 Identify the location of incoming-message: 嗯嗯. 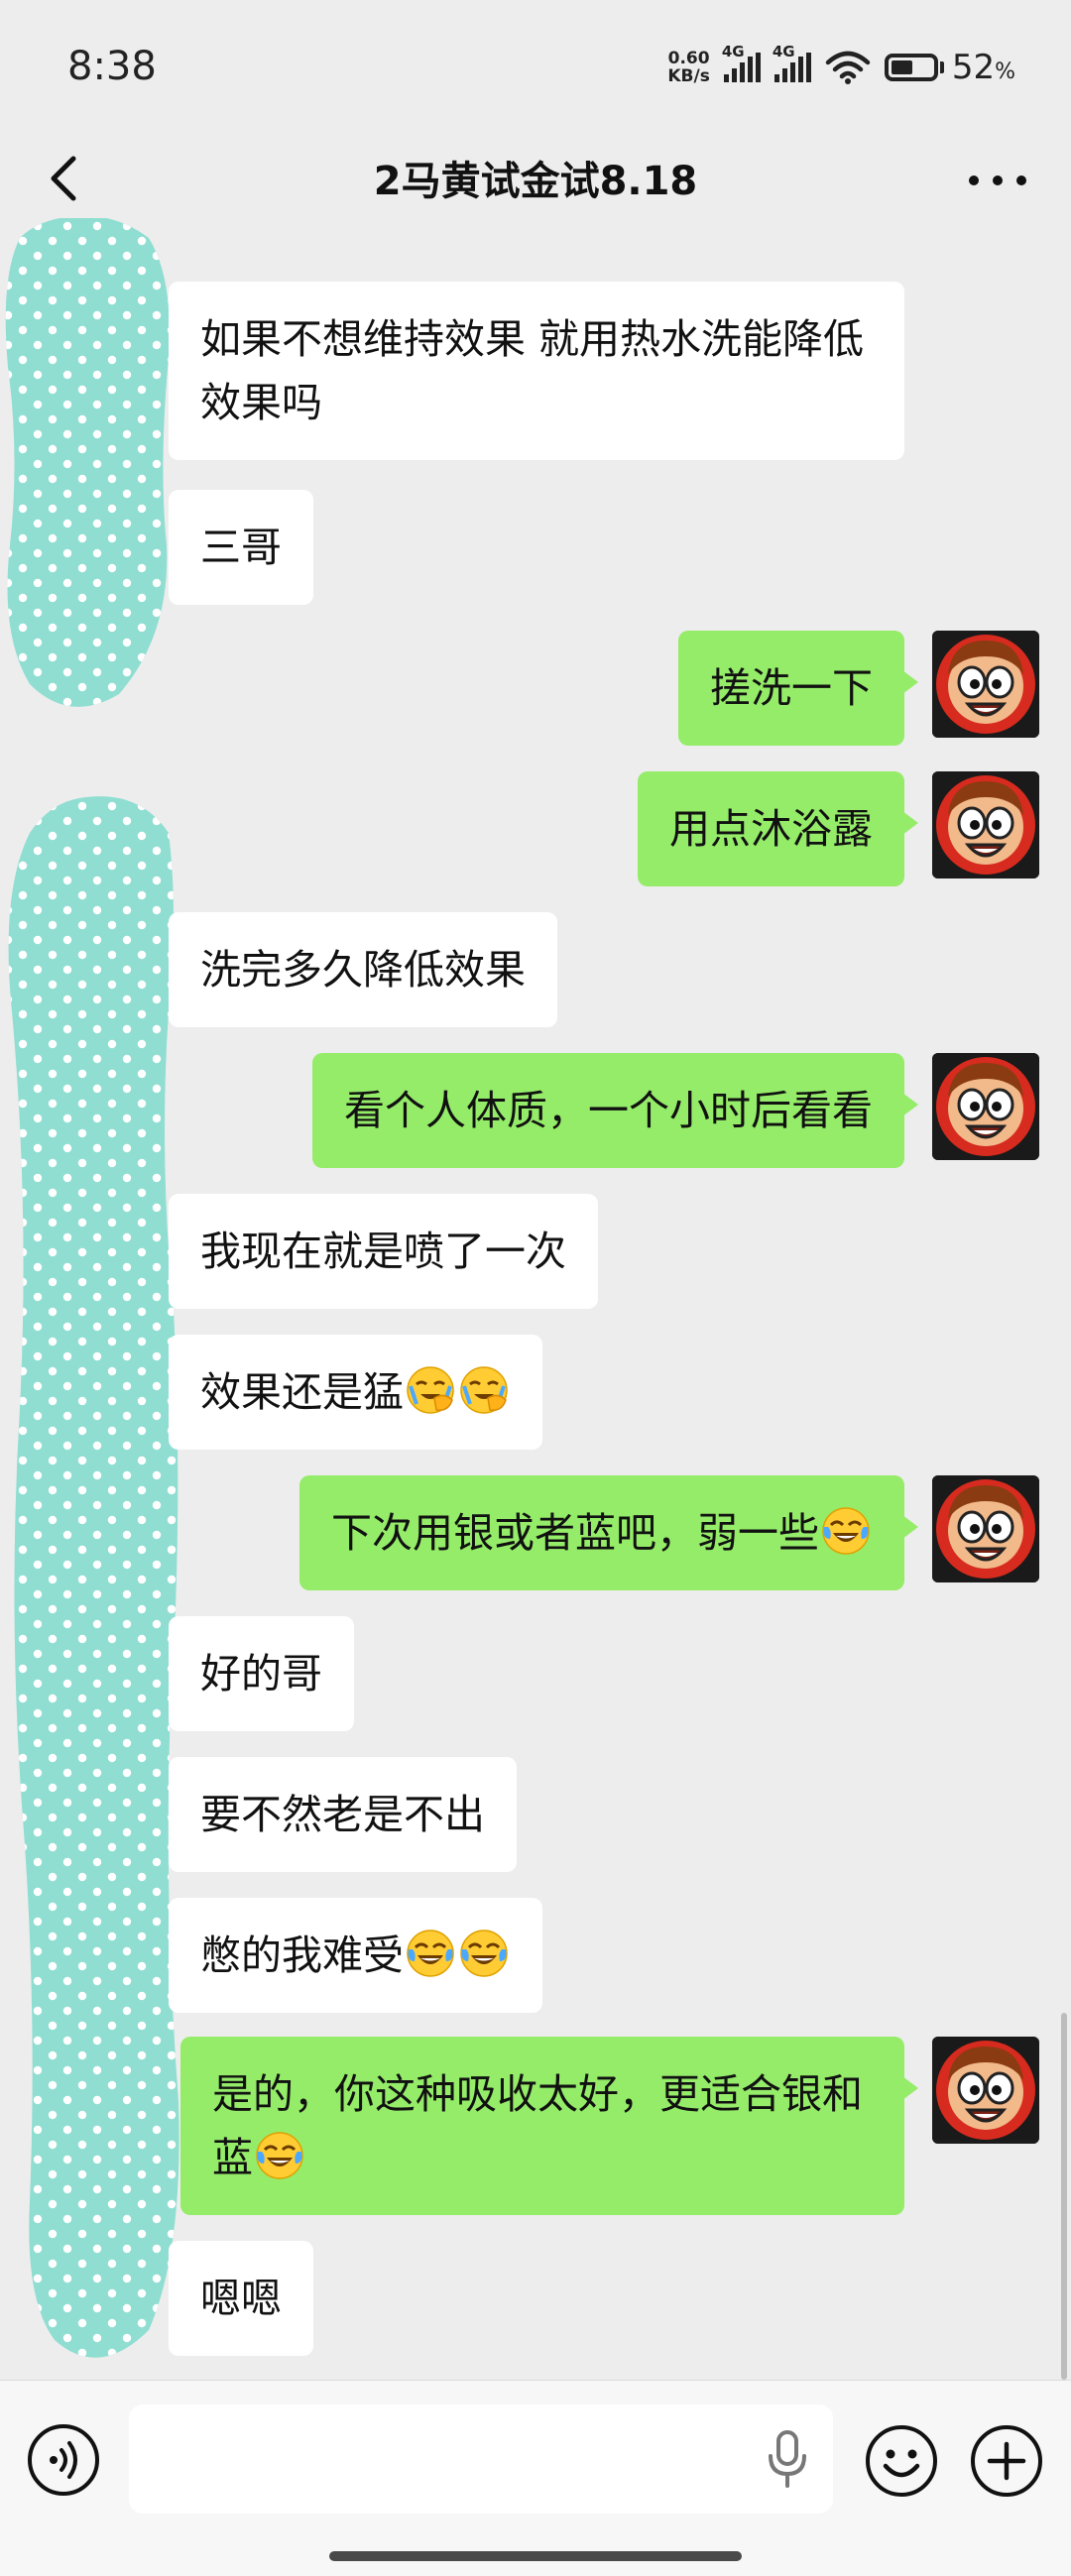
(241, 2299).